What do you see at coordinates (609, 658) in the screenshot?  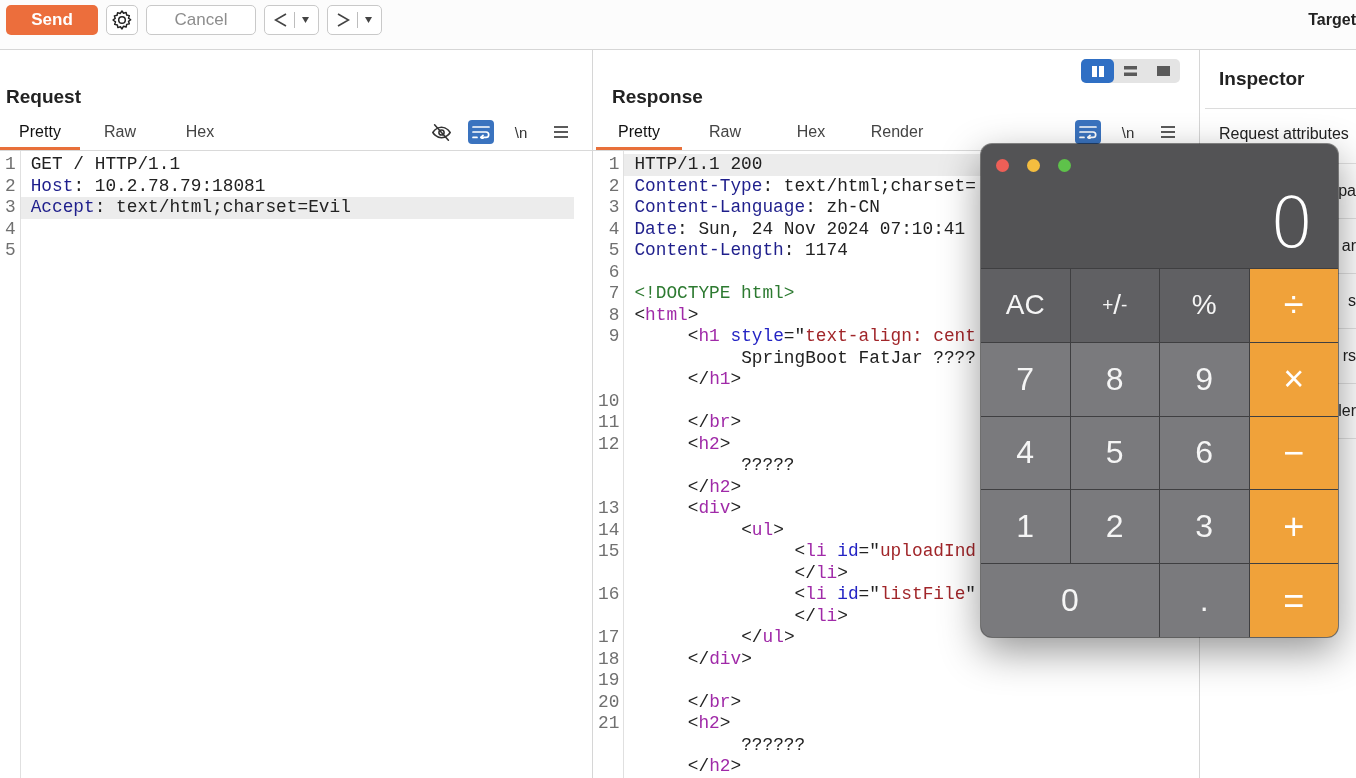 I see `line-number: 18` at bounding box center [609, 658].